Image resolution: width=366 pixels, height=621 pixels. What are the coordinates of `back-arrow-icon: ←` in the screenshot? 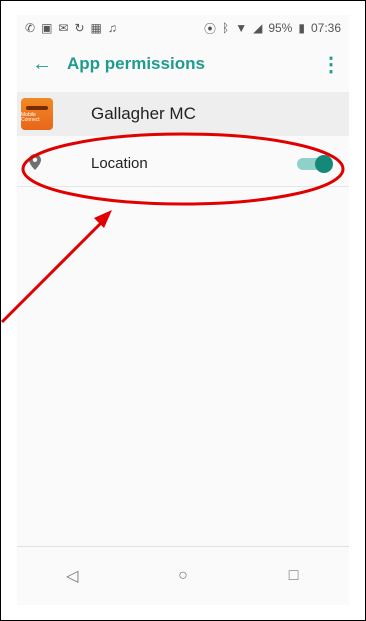 It's located at (42, 64).